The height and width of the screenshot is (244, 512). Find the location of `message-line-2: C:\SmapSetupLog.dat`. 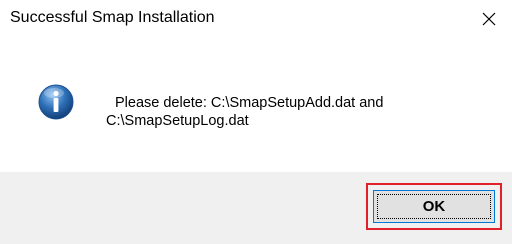

message-line-2: C:\SmapSetupLog.dat is located at coordinates (177, 121).